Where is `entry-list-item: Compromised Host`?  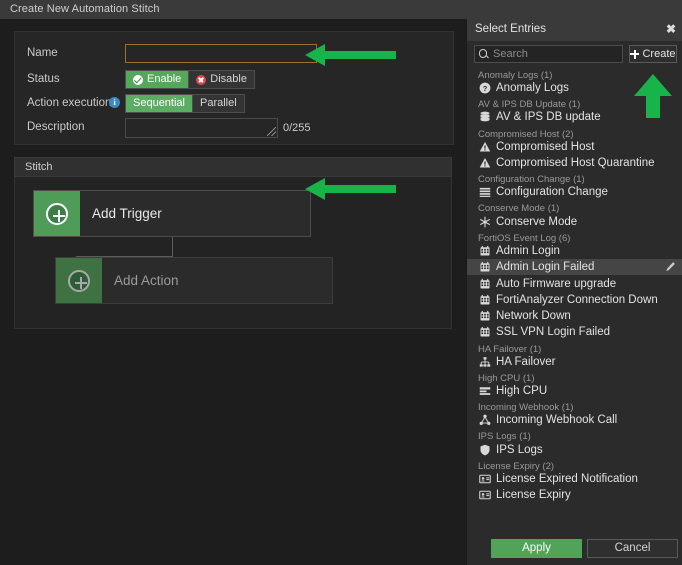
entry-list-item: Compromised Host is located at coordinates (574, 147).